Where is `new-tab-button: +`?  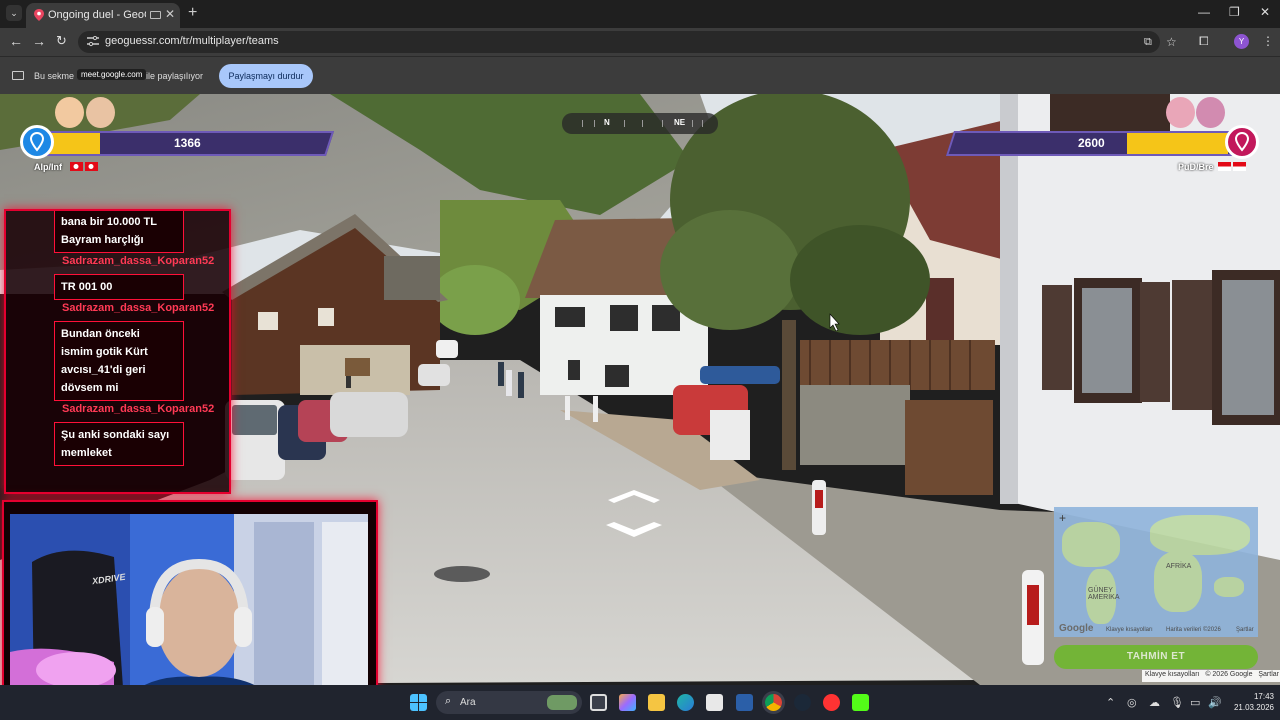 new-tab-button: + is located at coordinates (192, 13).